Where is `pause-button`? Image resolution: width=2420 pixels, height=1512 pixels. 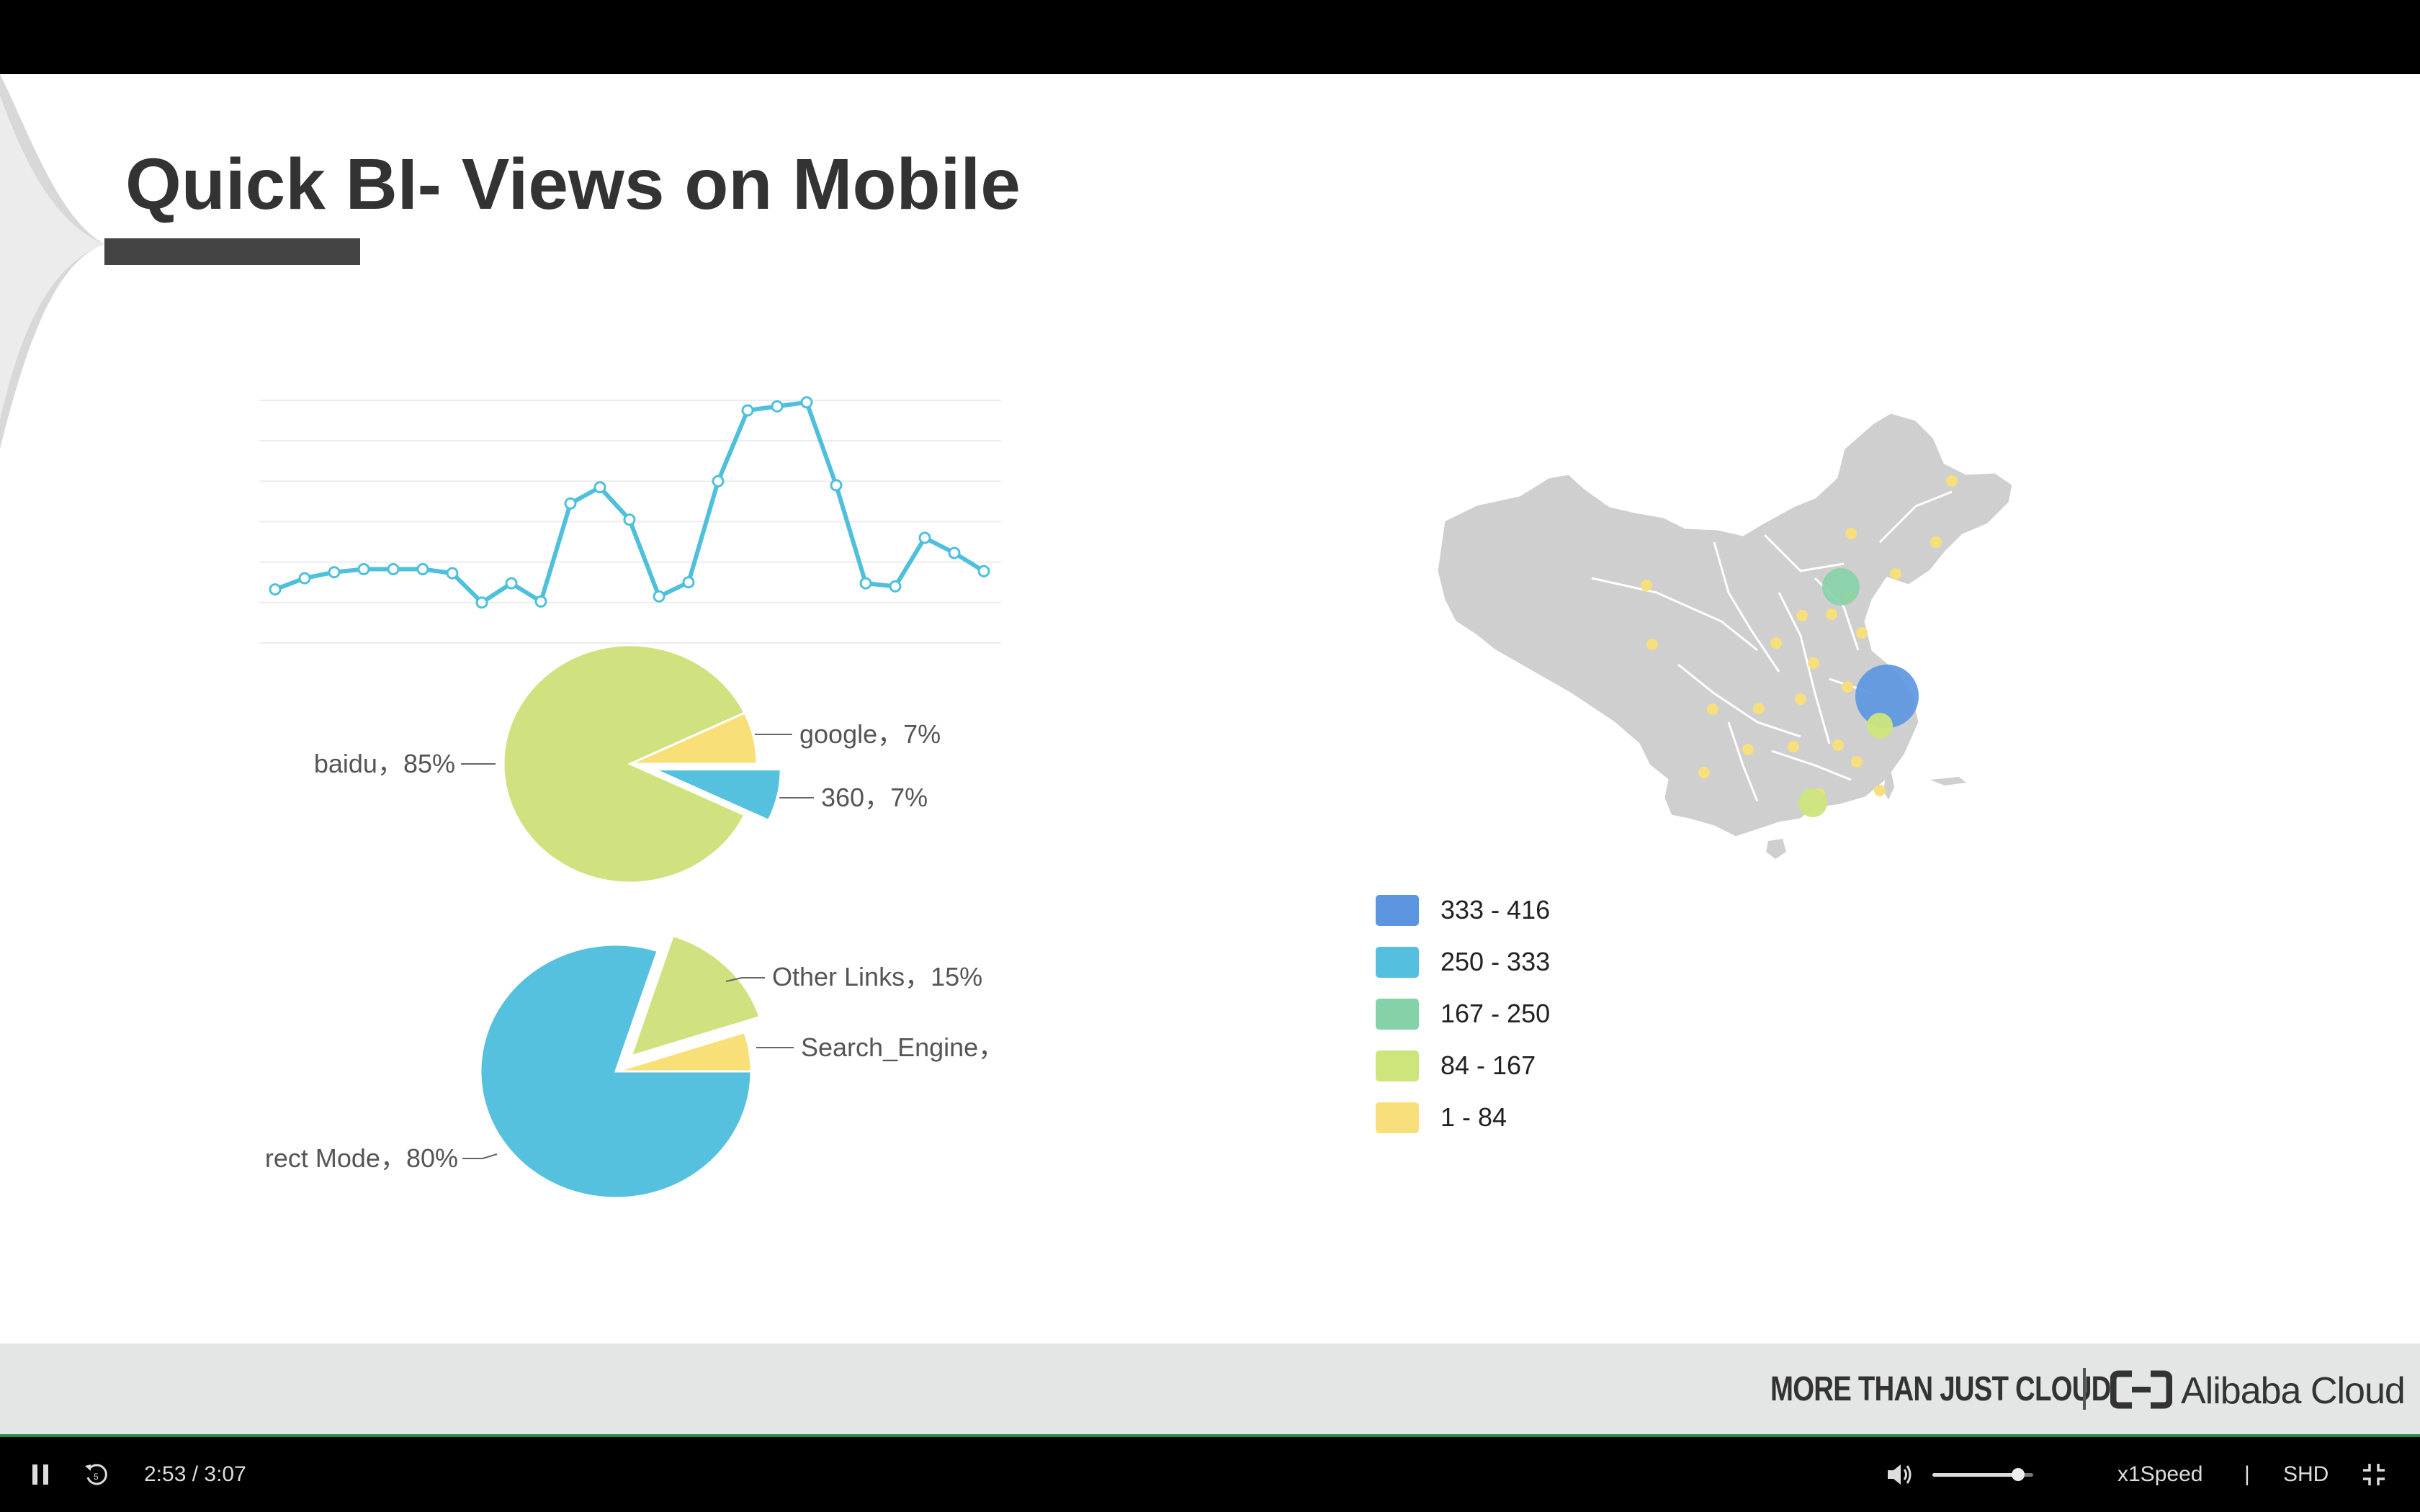
pause-button is located at coordinates (40, 1474).